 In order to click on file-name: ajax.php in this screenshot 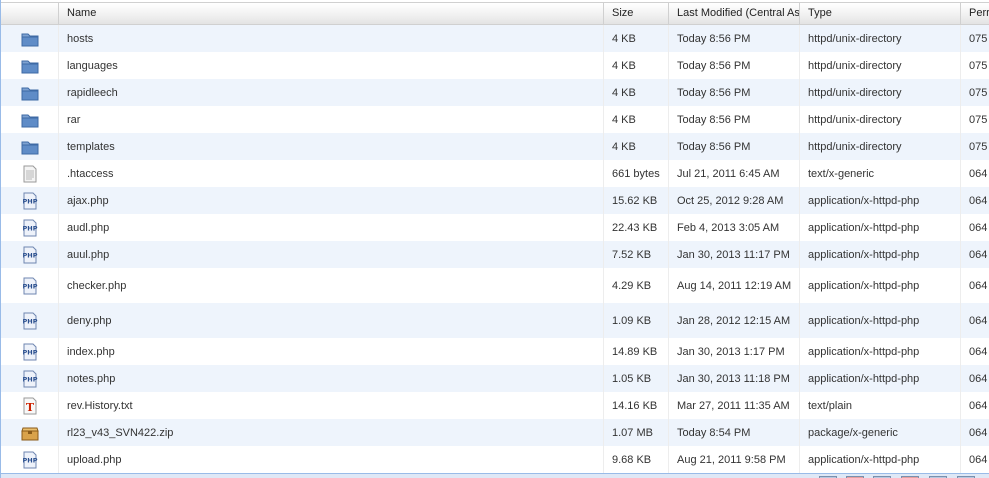, I will do `click(331, 200)`.